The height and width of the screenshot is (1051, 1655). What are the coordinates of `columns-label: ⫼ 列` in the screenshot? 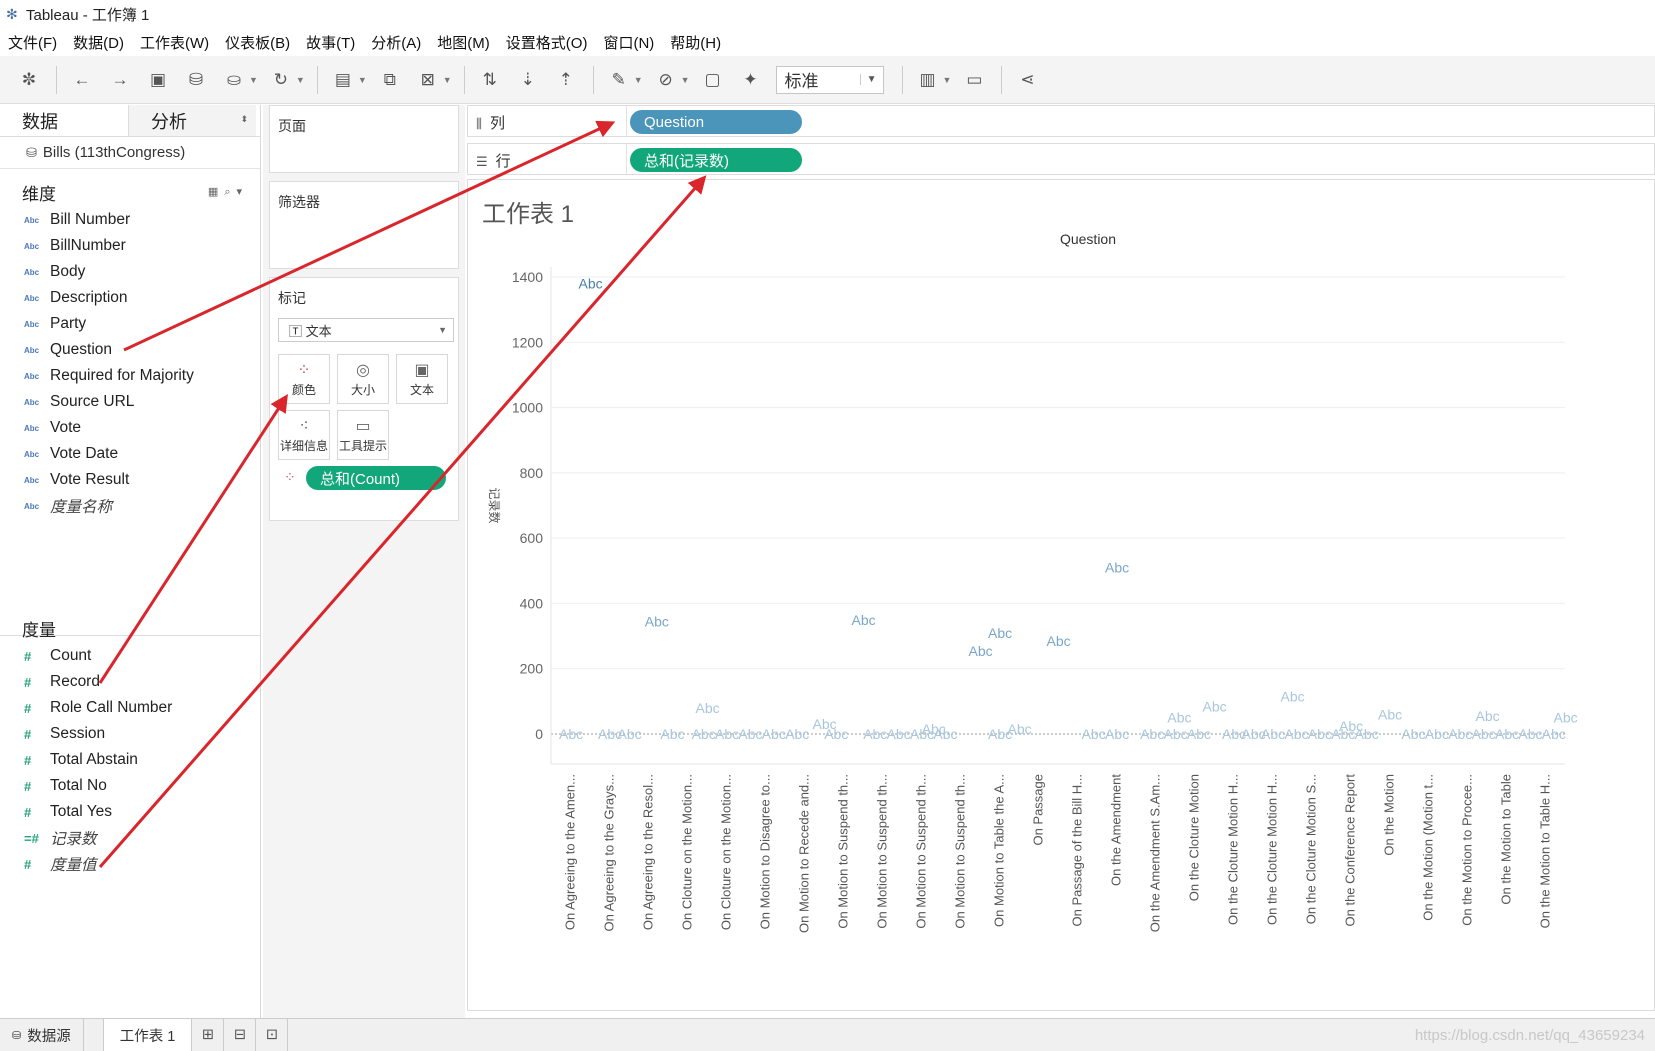 It's located at (551, 122).